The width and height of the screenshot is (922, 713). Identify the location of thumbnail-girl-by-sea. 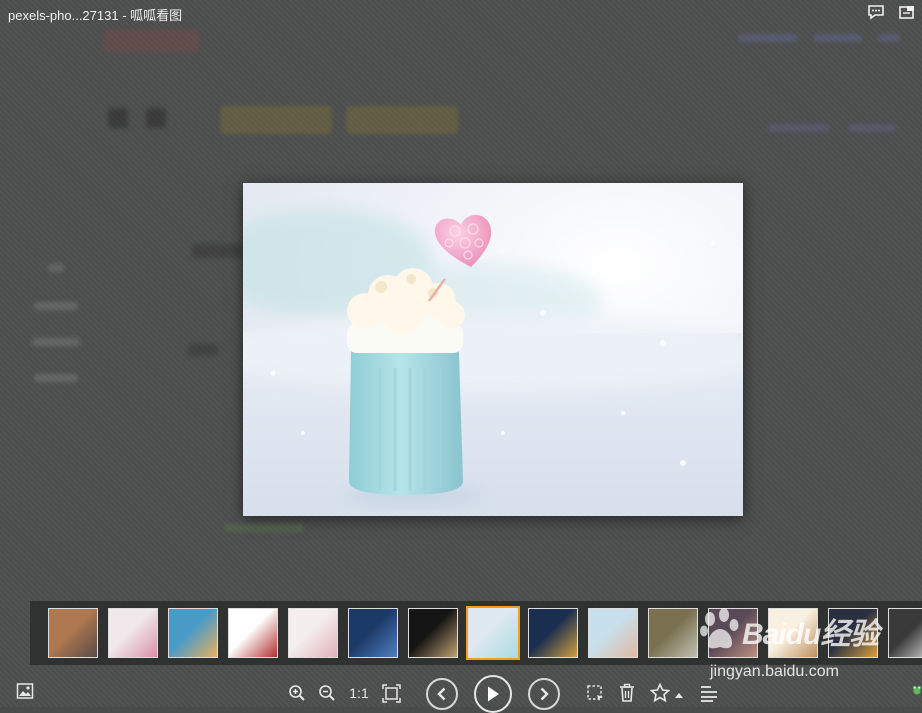
(193, 633).